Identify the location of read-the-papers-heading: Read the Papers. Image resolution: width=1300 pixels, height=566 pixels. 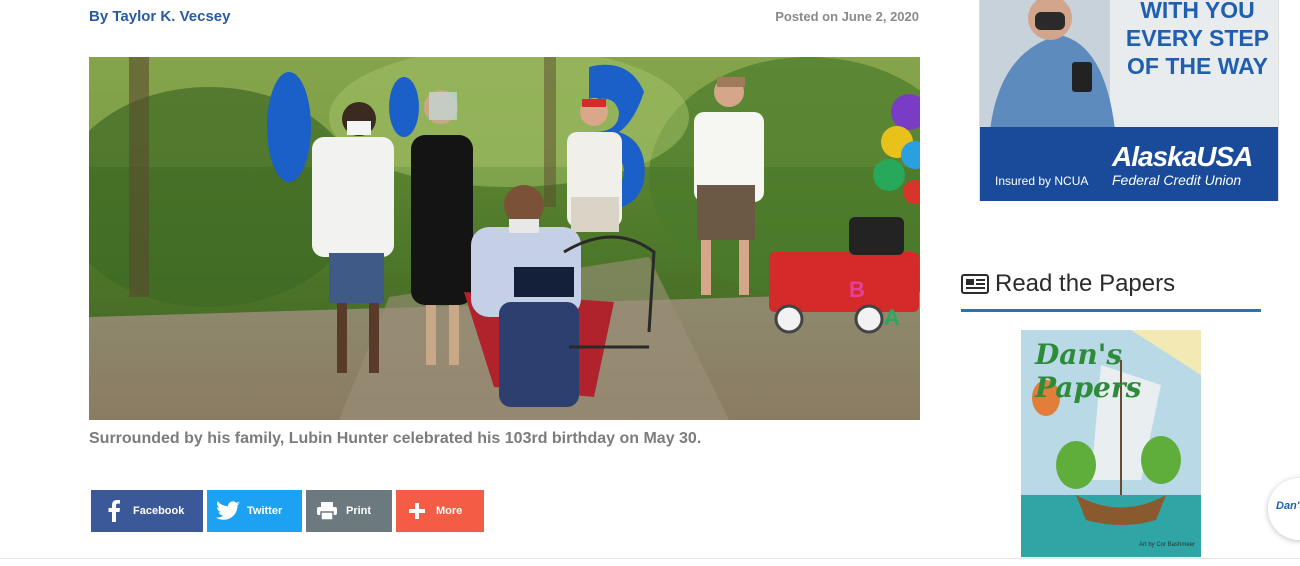
(1068, 284).